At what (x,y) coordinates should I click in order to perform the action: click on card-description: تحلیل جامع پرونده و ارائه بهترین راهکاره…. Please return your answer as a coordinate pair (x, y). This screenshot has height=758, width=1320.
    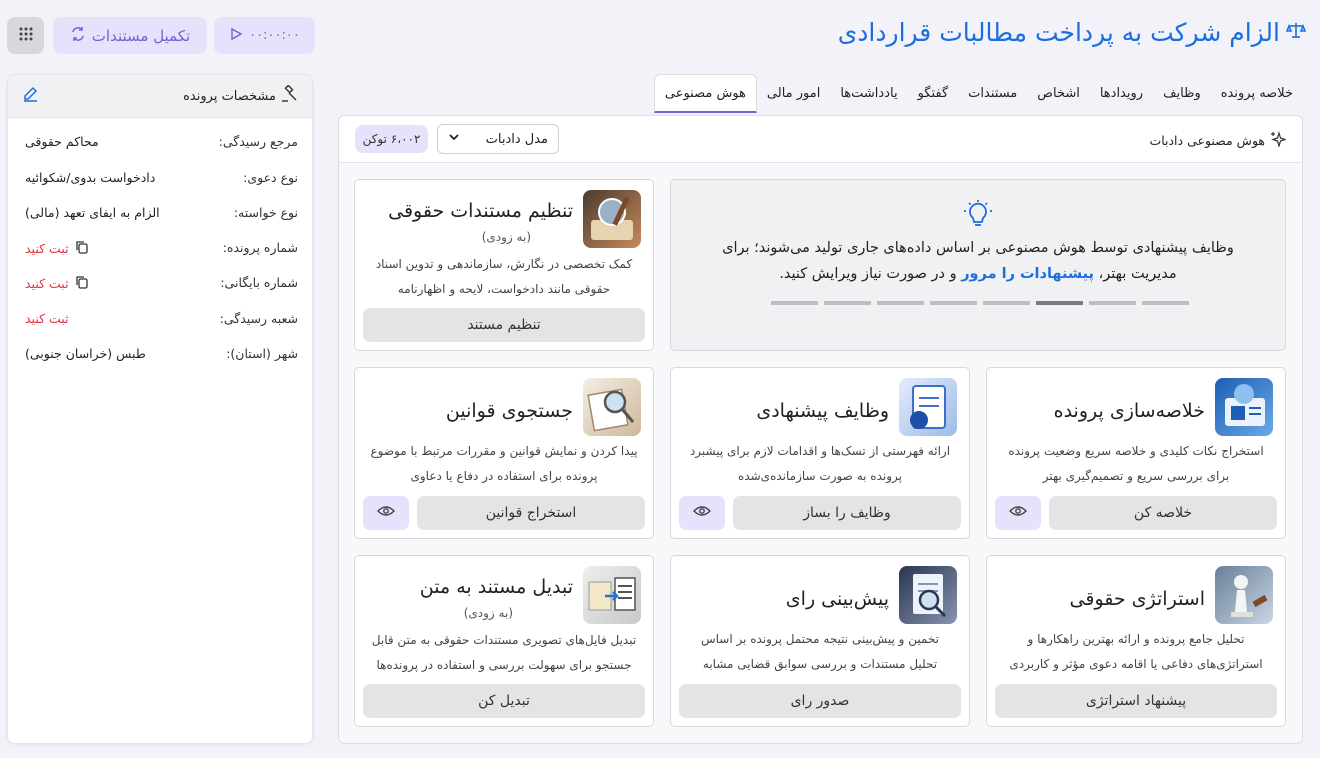
    Looking at the image, I should click on (1136, 652).